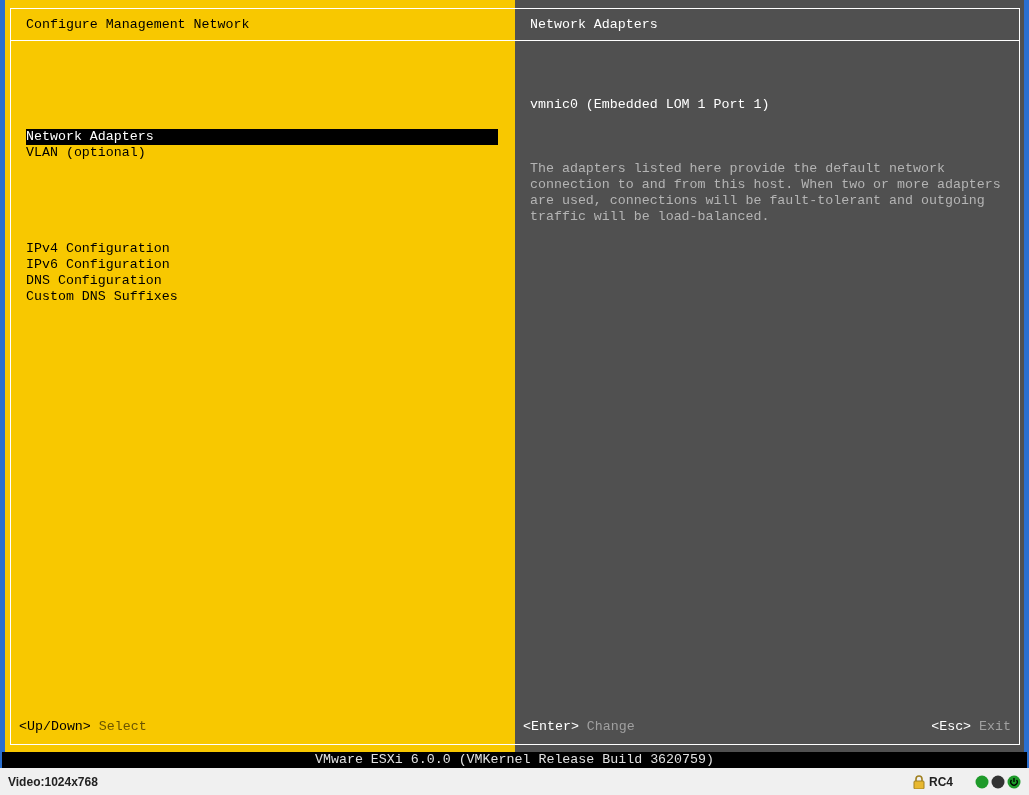 Image resolution: width=1029 pixels, height=795 pixels. Describe the element at coordinates (263, 25) in the screenshot. I see `panel-title: Configure Management Network` at that location.